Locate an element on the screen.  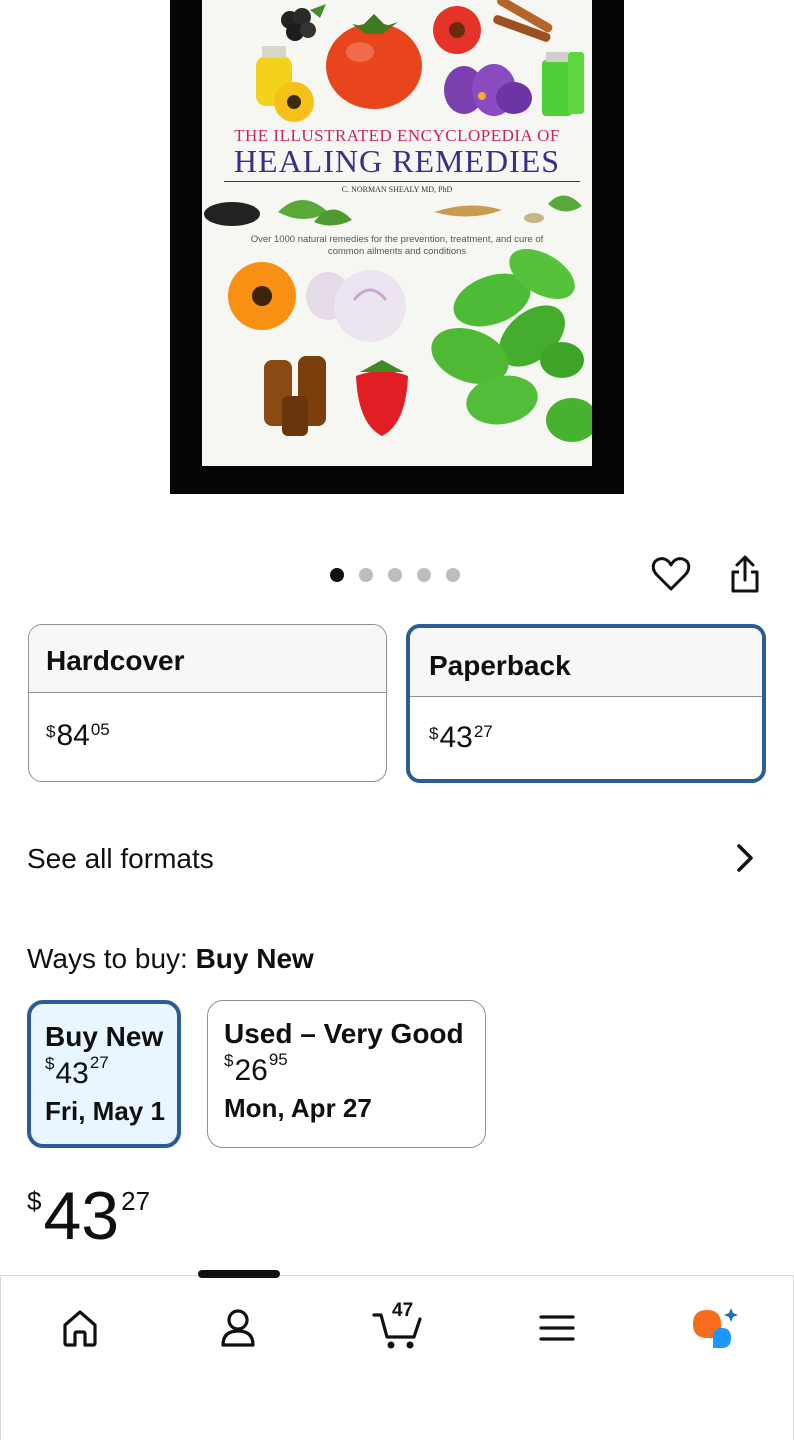
buy-option-title: Buy New is located at coordinates (104, 1036).